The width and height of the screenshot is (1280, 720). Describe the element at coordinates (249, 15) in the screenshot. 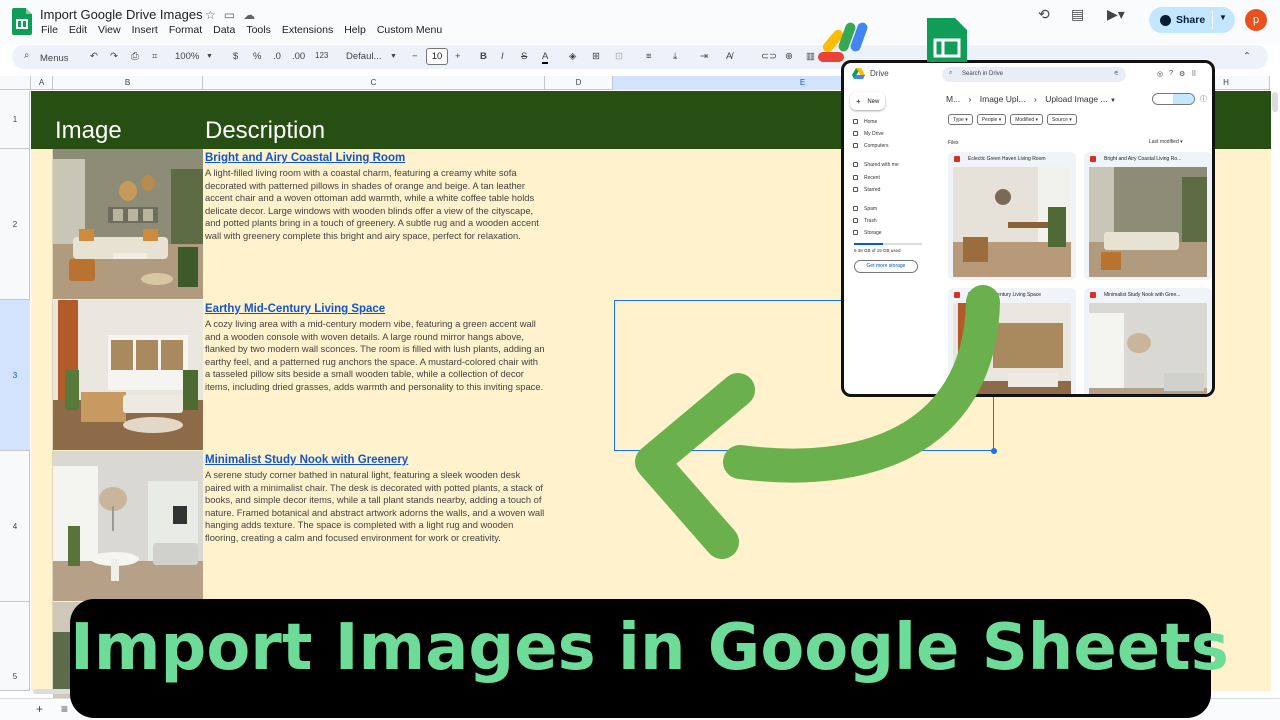

I see `cloud-status-icon: ☁` at that location.